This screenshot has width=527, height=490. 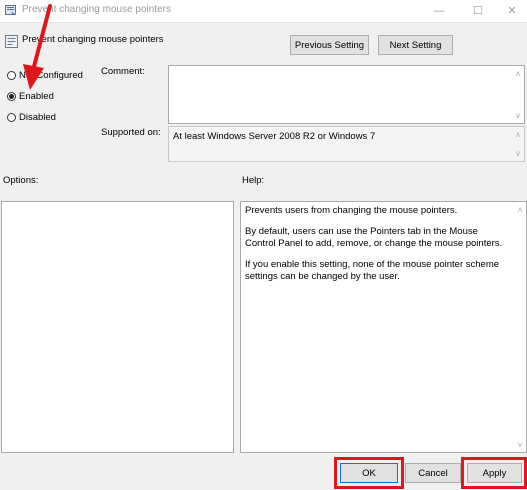 I want to click on next-setting-button: Next Setting, so click(x=415, y=45).